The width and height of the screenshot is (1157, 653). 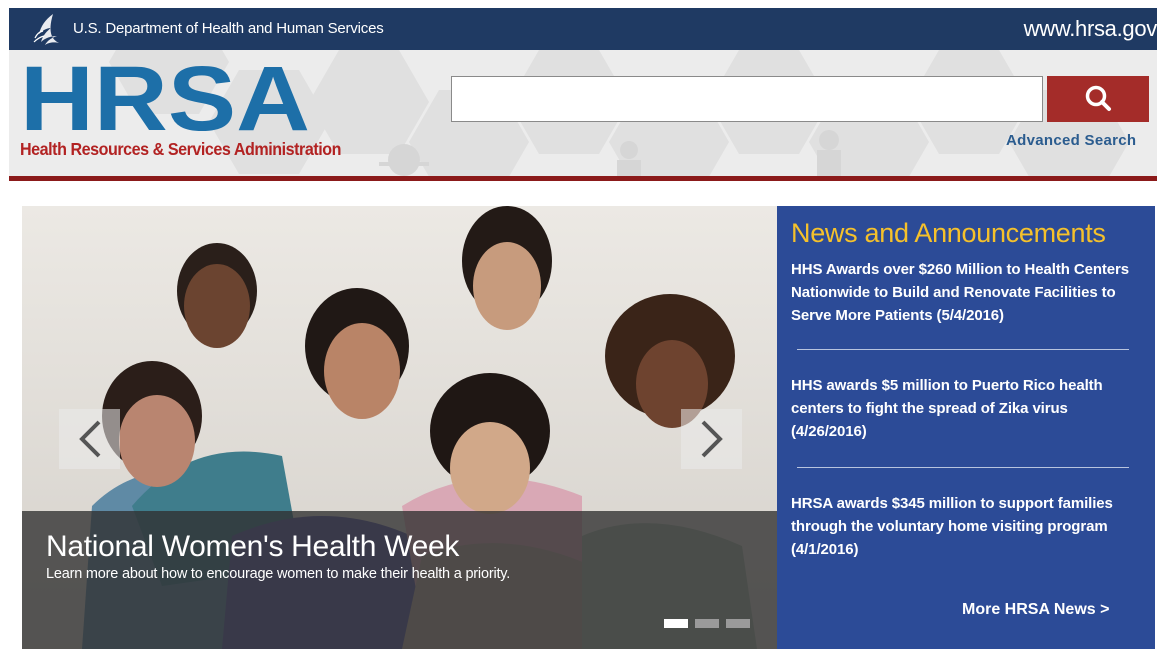 I want to click on carousel-caption-title: National Women's Health Week, so click(x=252, y=547).